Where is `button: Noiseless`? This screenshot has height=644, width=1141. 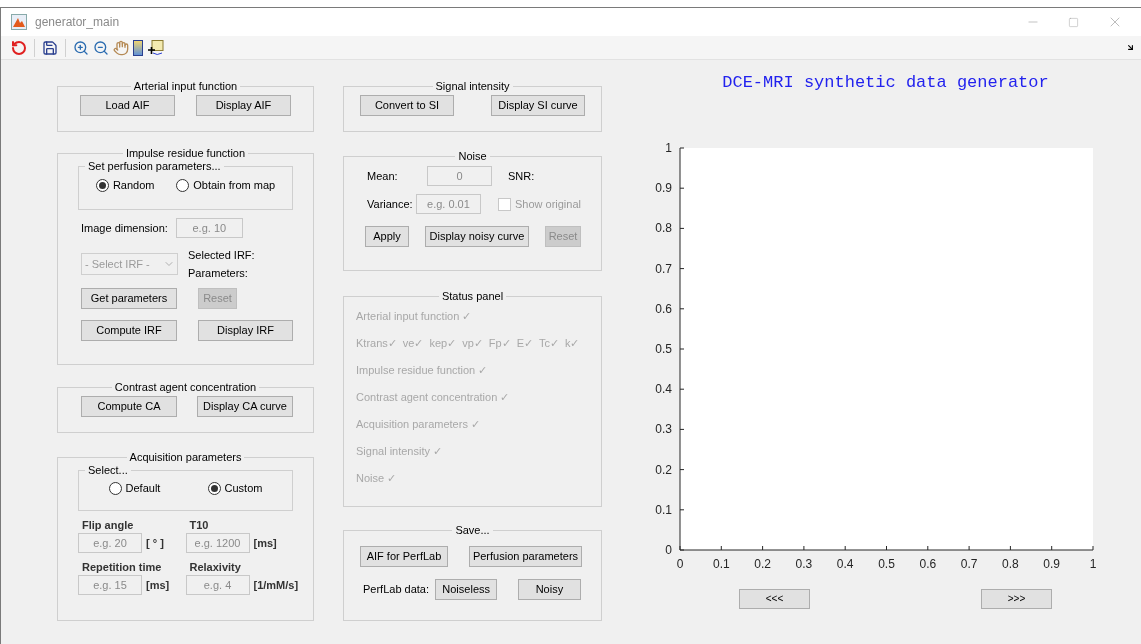
button: Noiseless is located at coordinates (466, 589).